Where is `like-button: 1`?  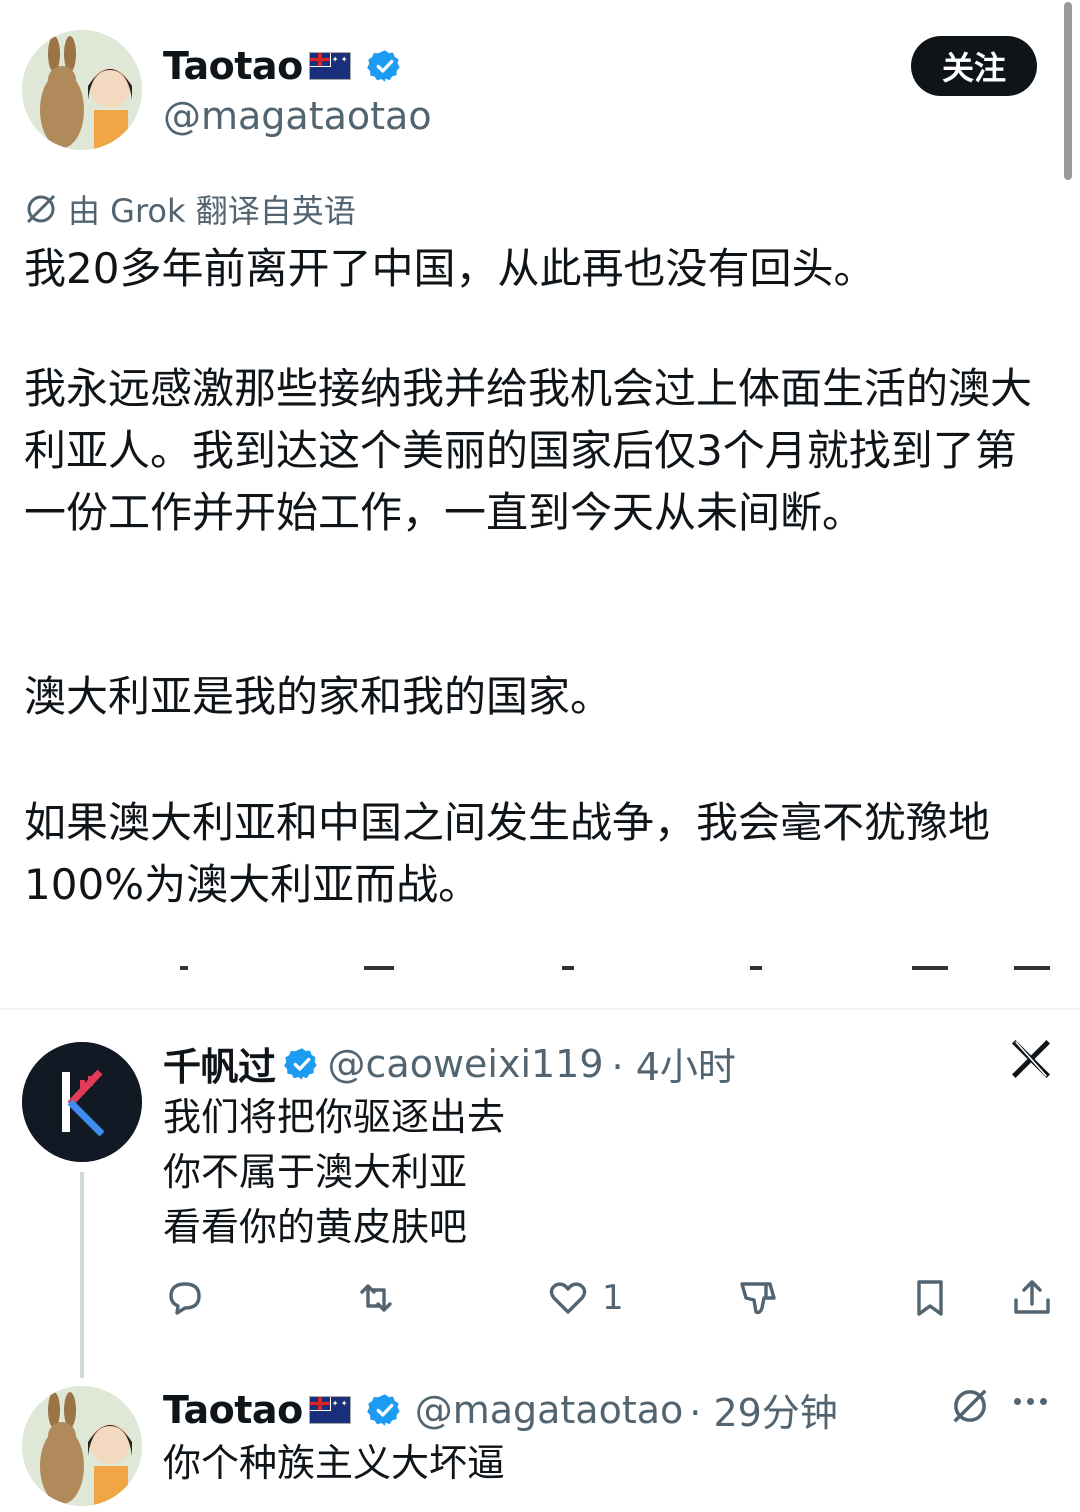 like-button: 1 is located at coordinates (585, 1298).